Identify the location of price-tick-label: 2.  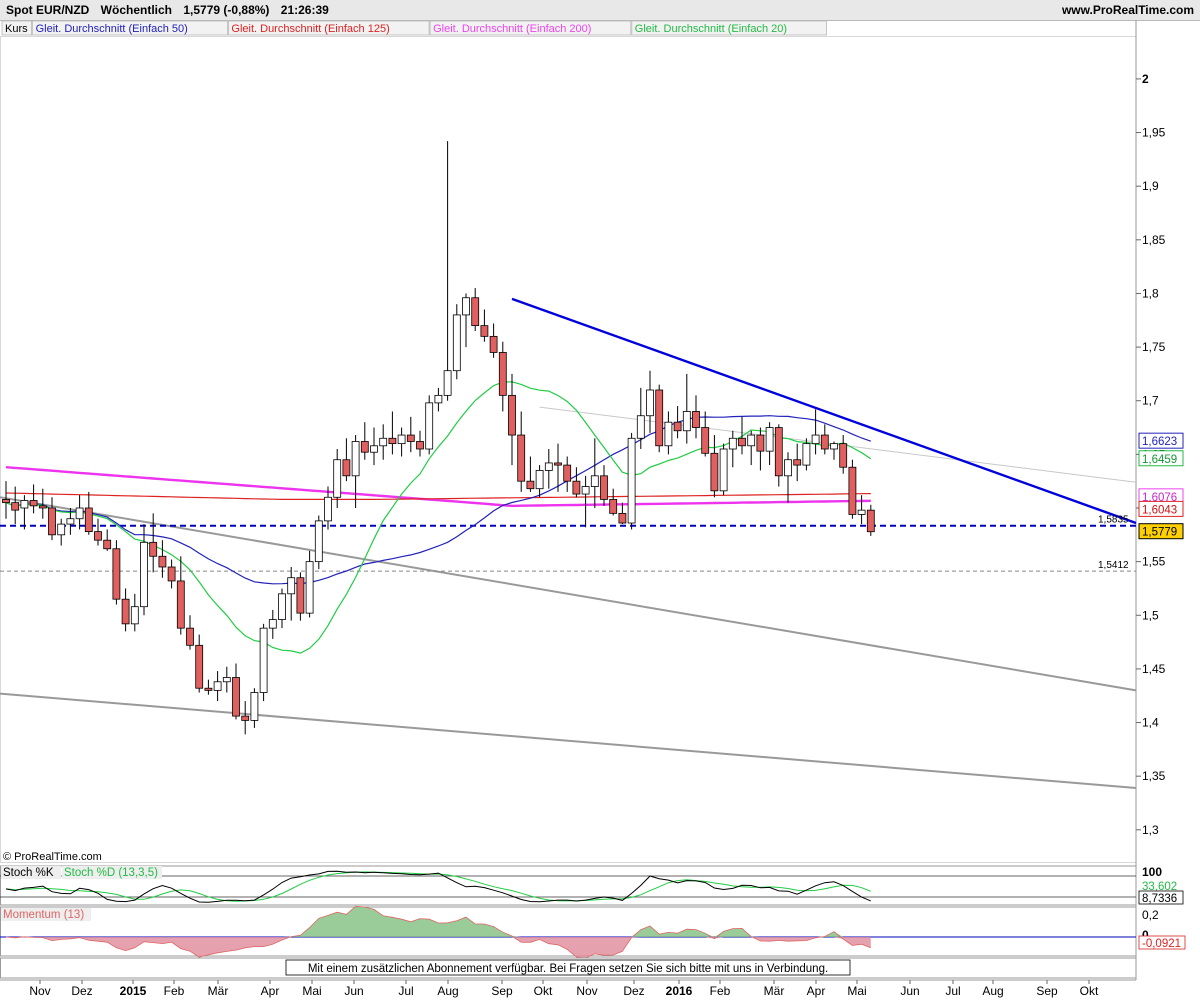
(1145, 79).